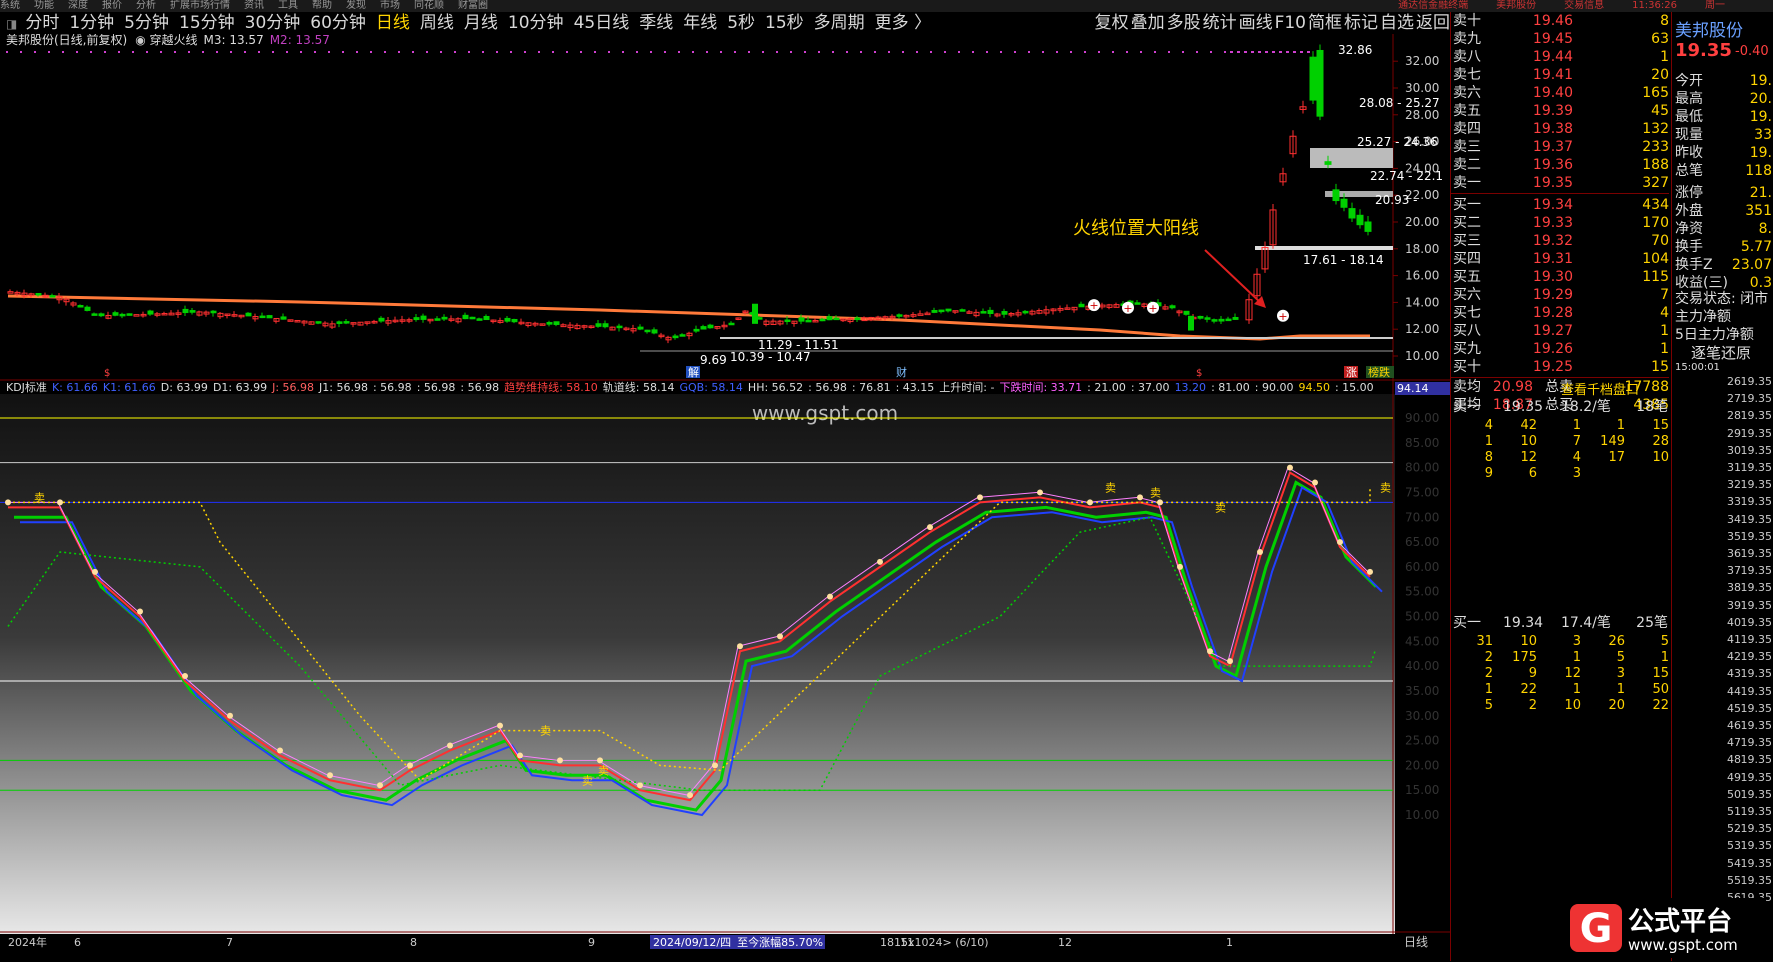 Image resolution: width=1773 pixels, height=962 pixels. What do you see at coordinates (1596, 929) in the screenshot?
I see `svg-text: G` at bounding box center [1596, 929].